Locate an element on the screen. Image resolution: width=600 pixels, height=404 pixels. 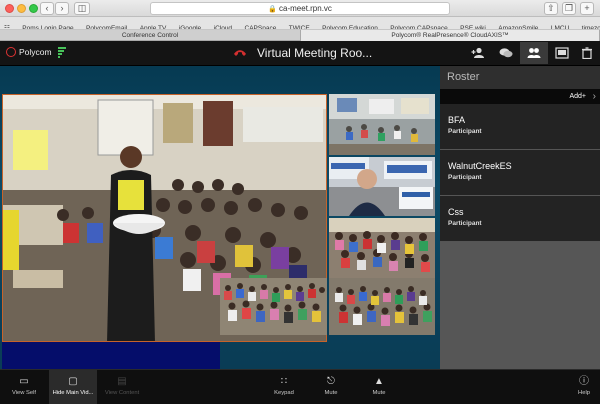
video-icon: ▢ is located at coordinates (73, 381).